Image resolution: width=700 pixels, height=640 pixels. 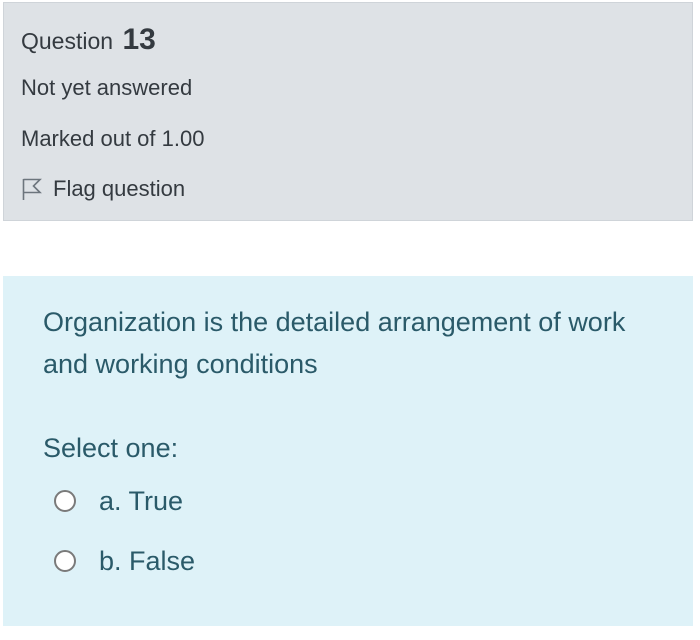 I want to click on answer-option-true: a. True, so click(x=118, y=501).